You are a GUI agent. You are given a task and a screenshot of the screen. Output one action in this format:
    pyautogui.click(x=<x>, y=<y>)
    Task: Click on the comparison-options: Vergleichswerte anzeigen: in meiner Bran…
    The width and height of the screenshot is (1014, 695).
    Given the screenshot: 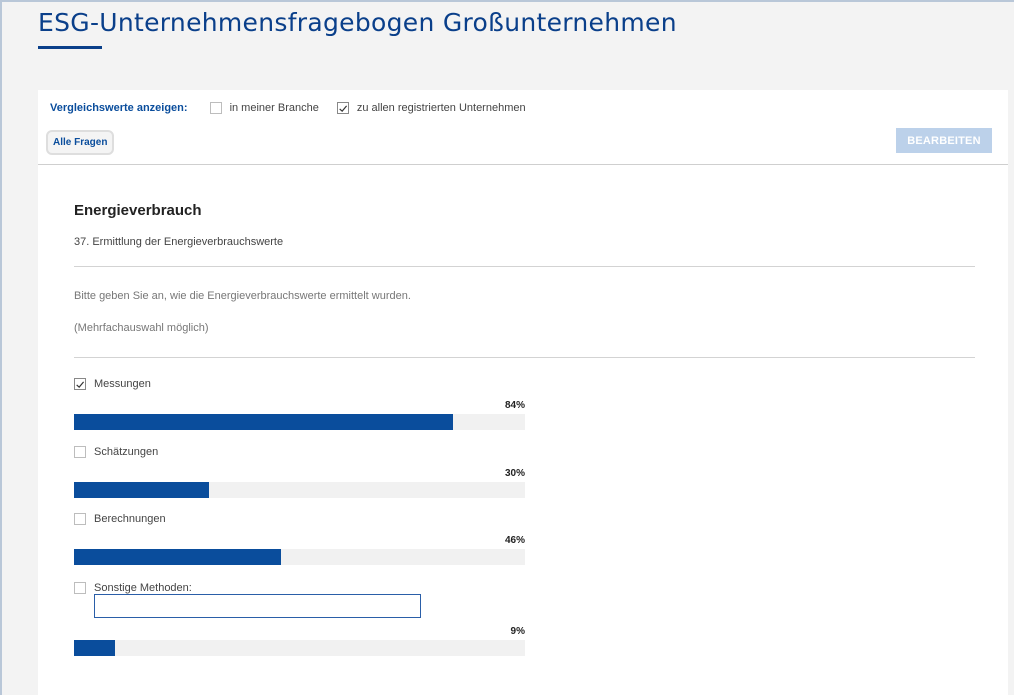 What is the action you would take?
    pyautogui.click(x=297, y=108)
    